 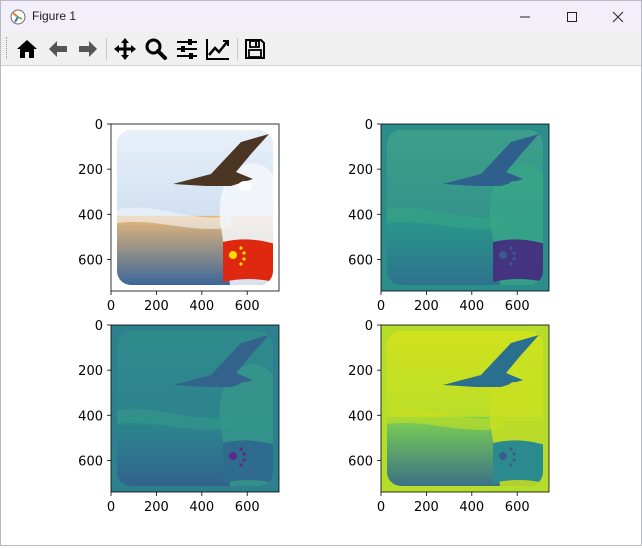 I want to click on save-button, so click(x=255, y=49).